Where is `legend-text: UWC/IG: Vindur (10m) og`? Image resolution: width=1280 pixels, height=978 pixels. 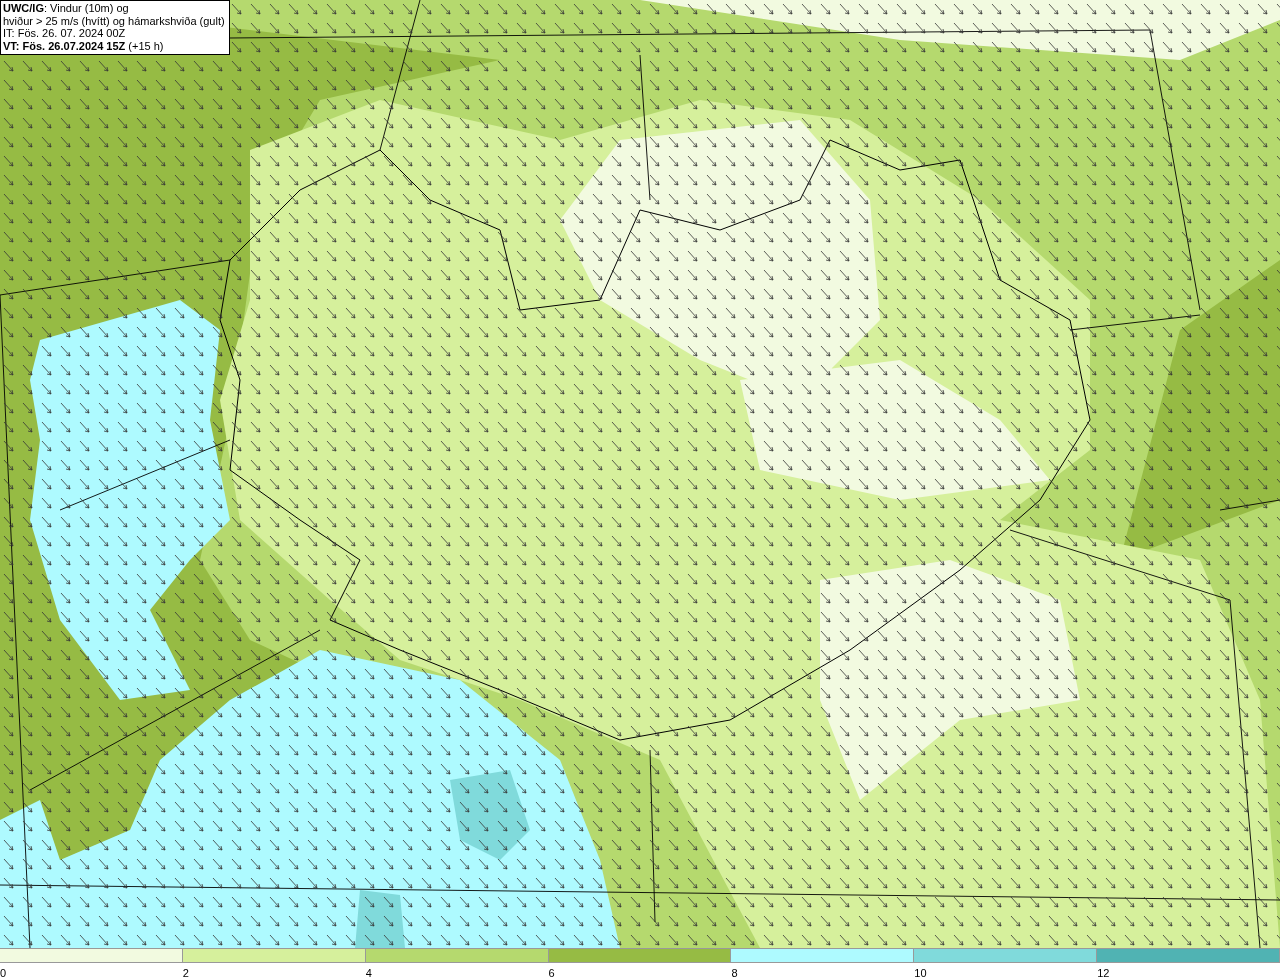
legend-text: UWC/IG: Vindur (10m) og is located at coordinates (66, 8).